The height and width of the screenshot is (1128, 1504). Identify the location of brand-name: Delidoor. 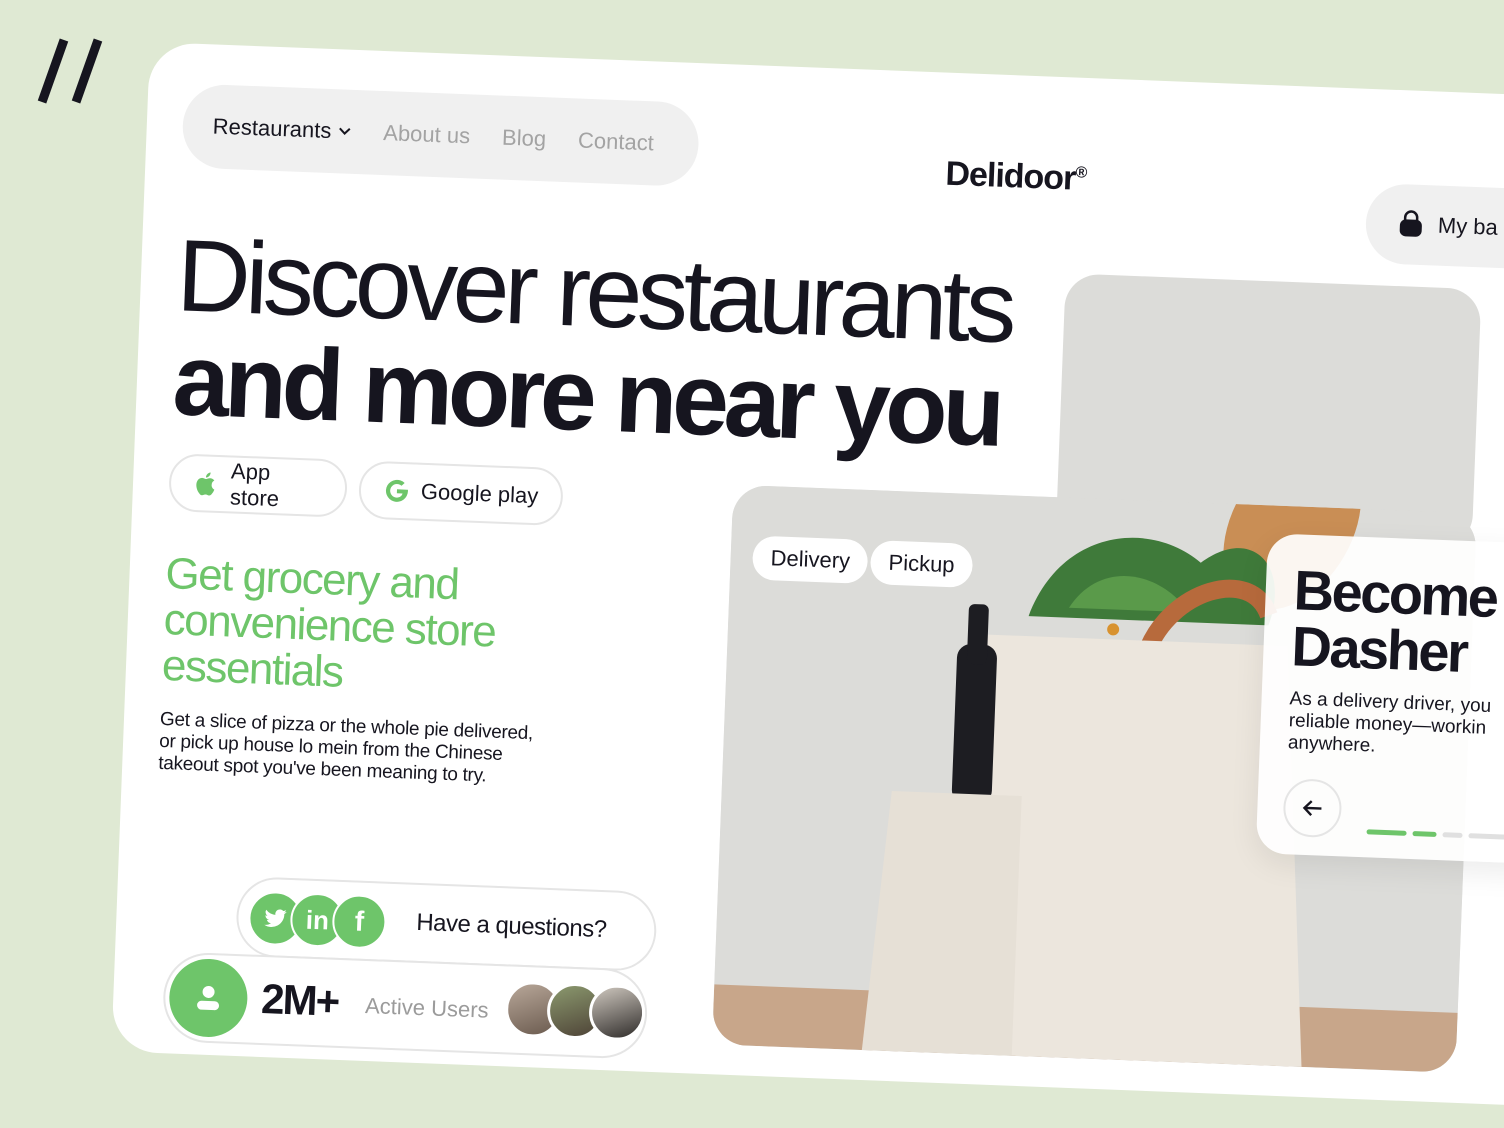
(1010, 176).